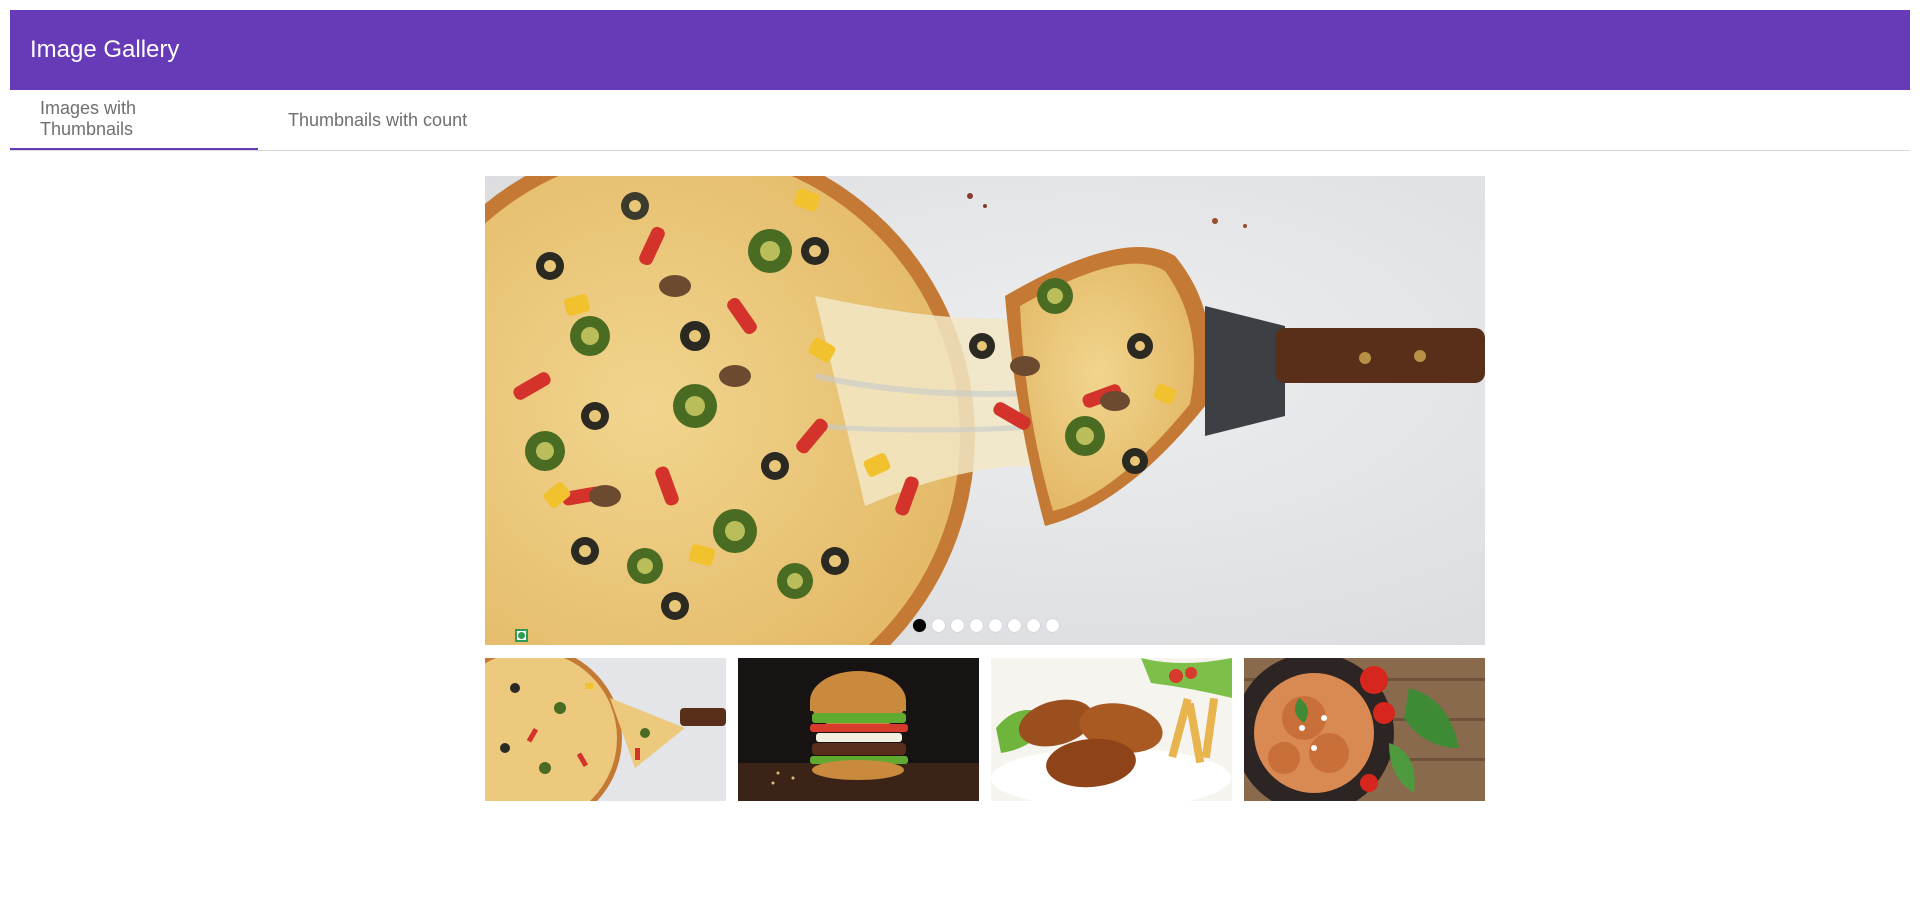 This screenshot has height=902, width=1920. I want to click on thumbnail-spaghetti, so click(1364, 729).